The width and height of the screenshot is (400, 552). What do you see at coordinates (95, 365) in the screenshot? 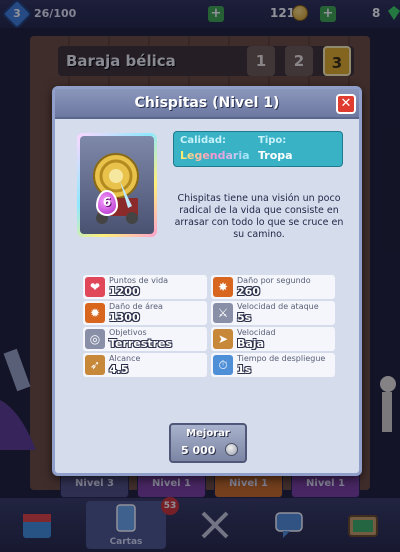
I see `bow-icon: ➶` at bounding box center [95, 365].